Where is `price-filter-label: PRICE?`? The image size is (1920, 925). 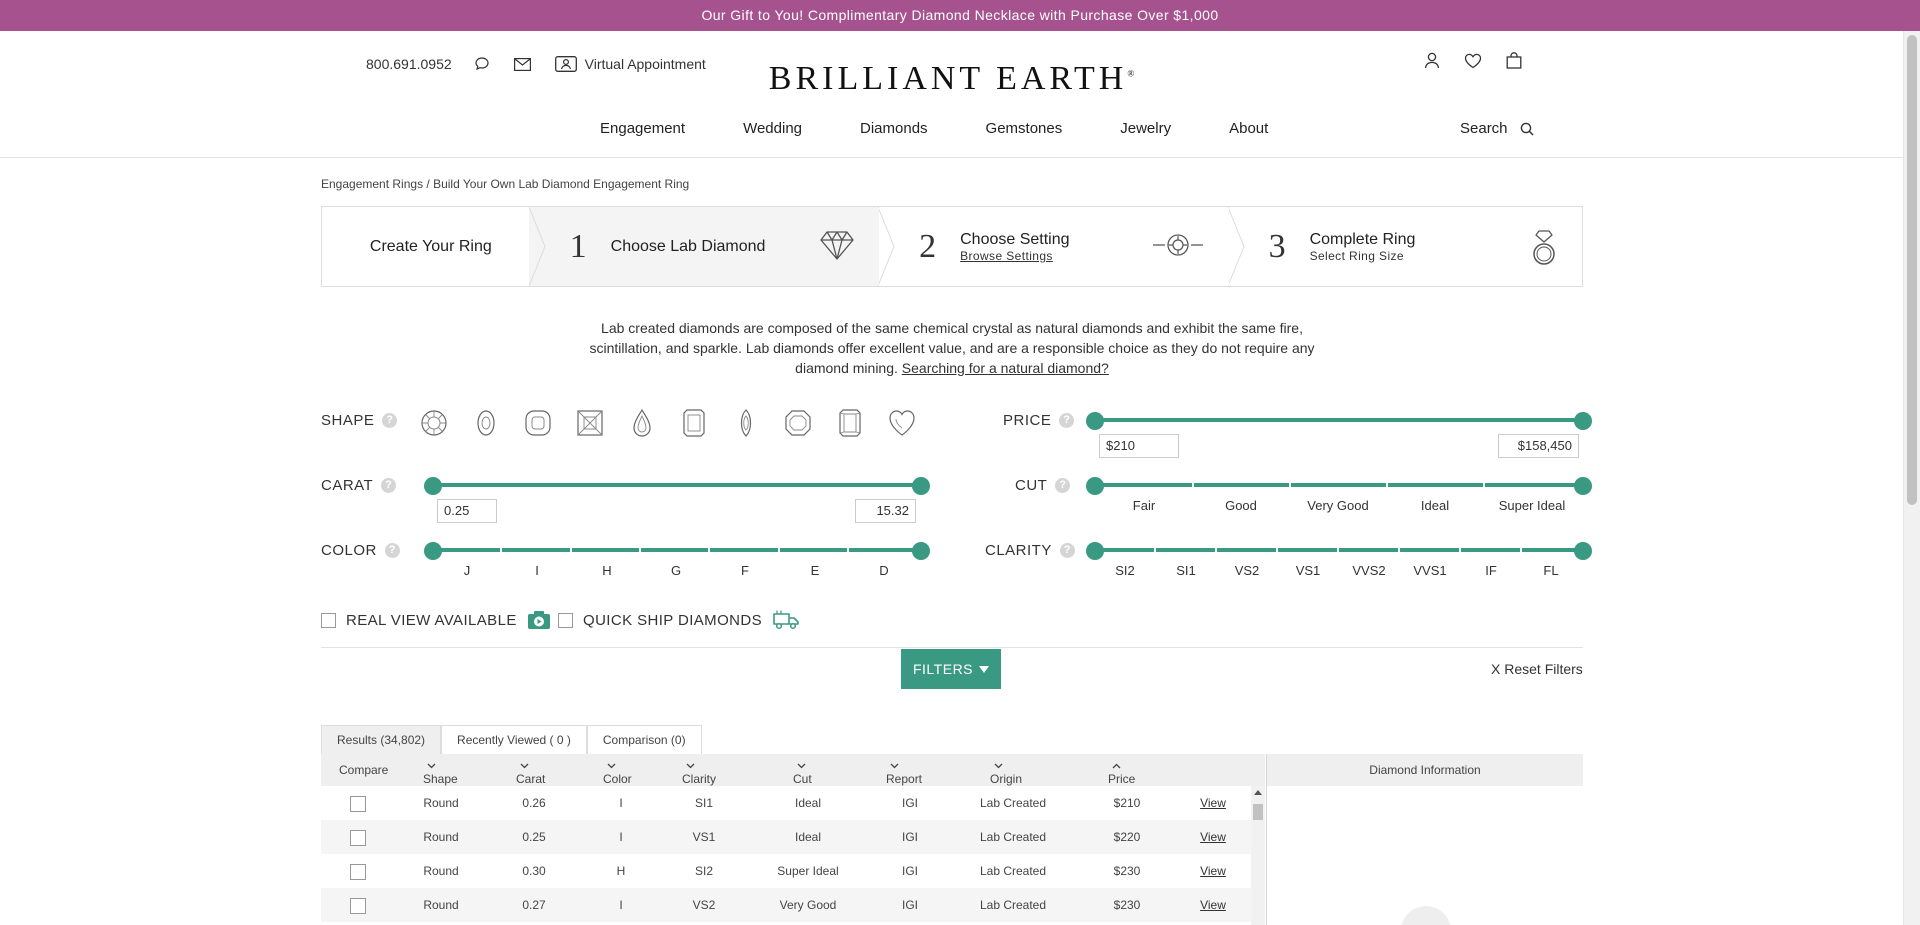
price-filter-label: PRICE? is located at coordinates (1039, 420).